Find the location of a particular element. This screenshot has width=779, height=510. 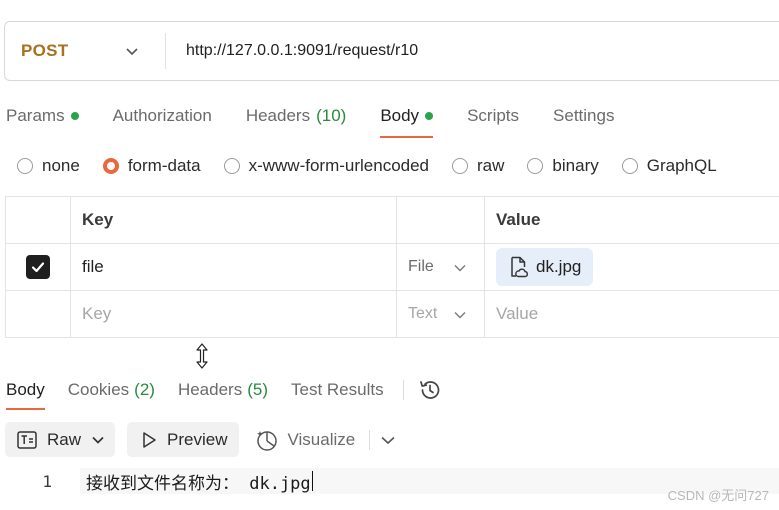

tab-settings: Settings is located at coordinates (583, 116).